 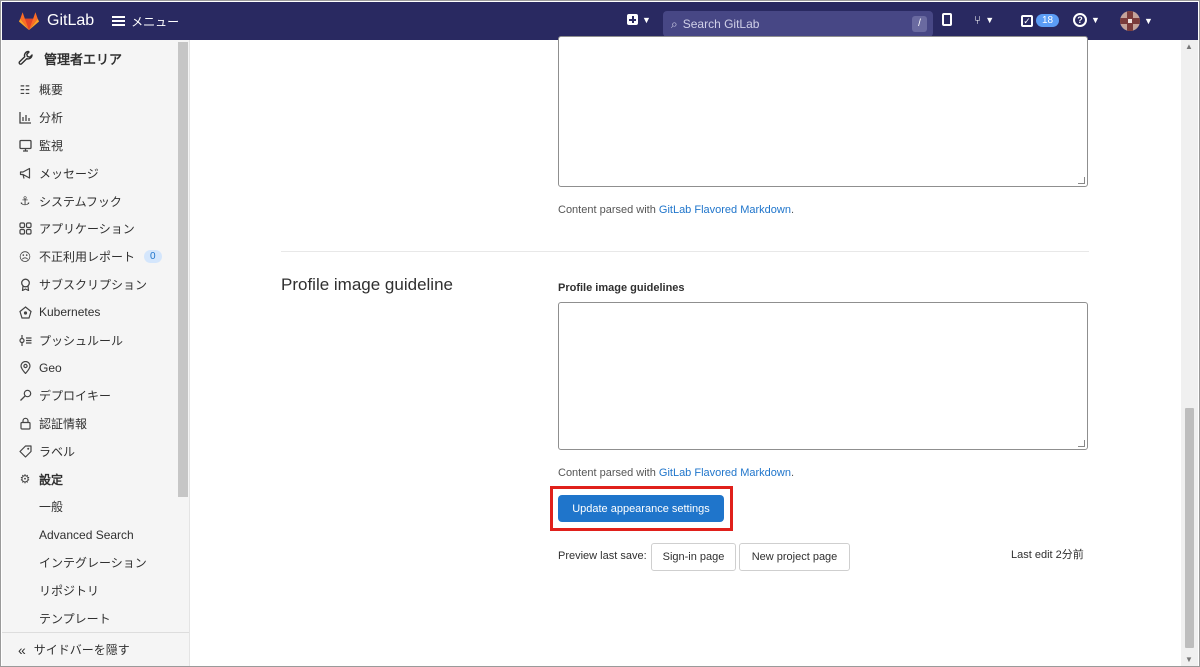 What do you see at coordinates (87, 257) in the screenshot?
I see `sidebar-item-label: 不正利用レポート` at bounding box center [87, 257].